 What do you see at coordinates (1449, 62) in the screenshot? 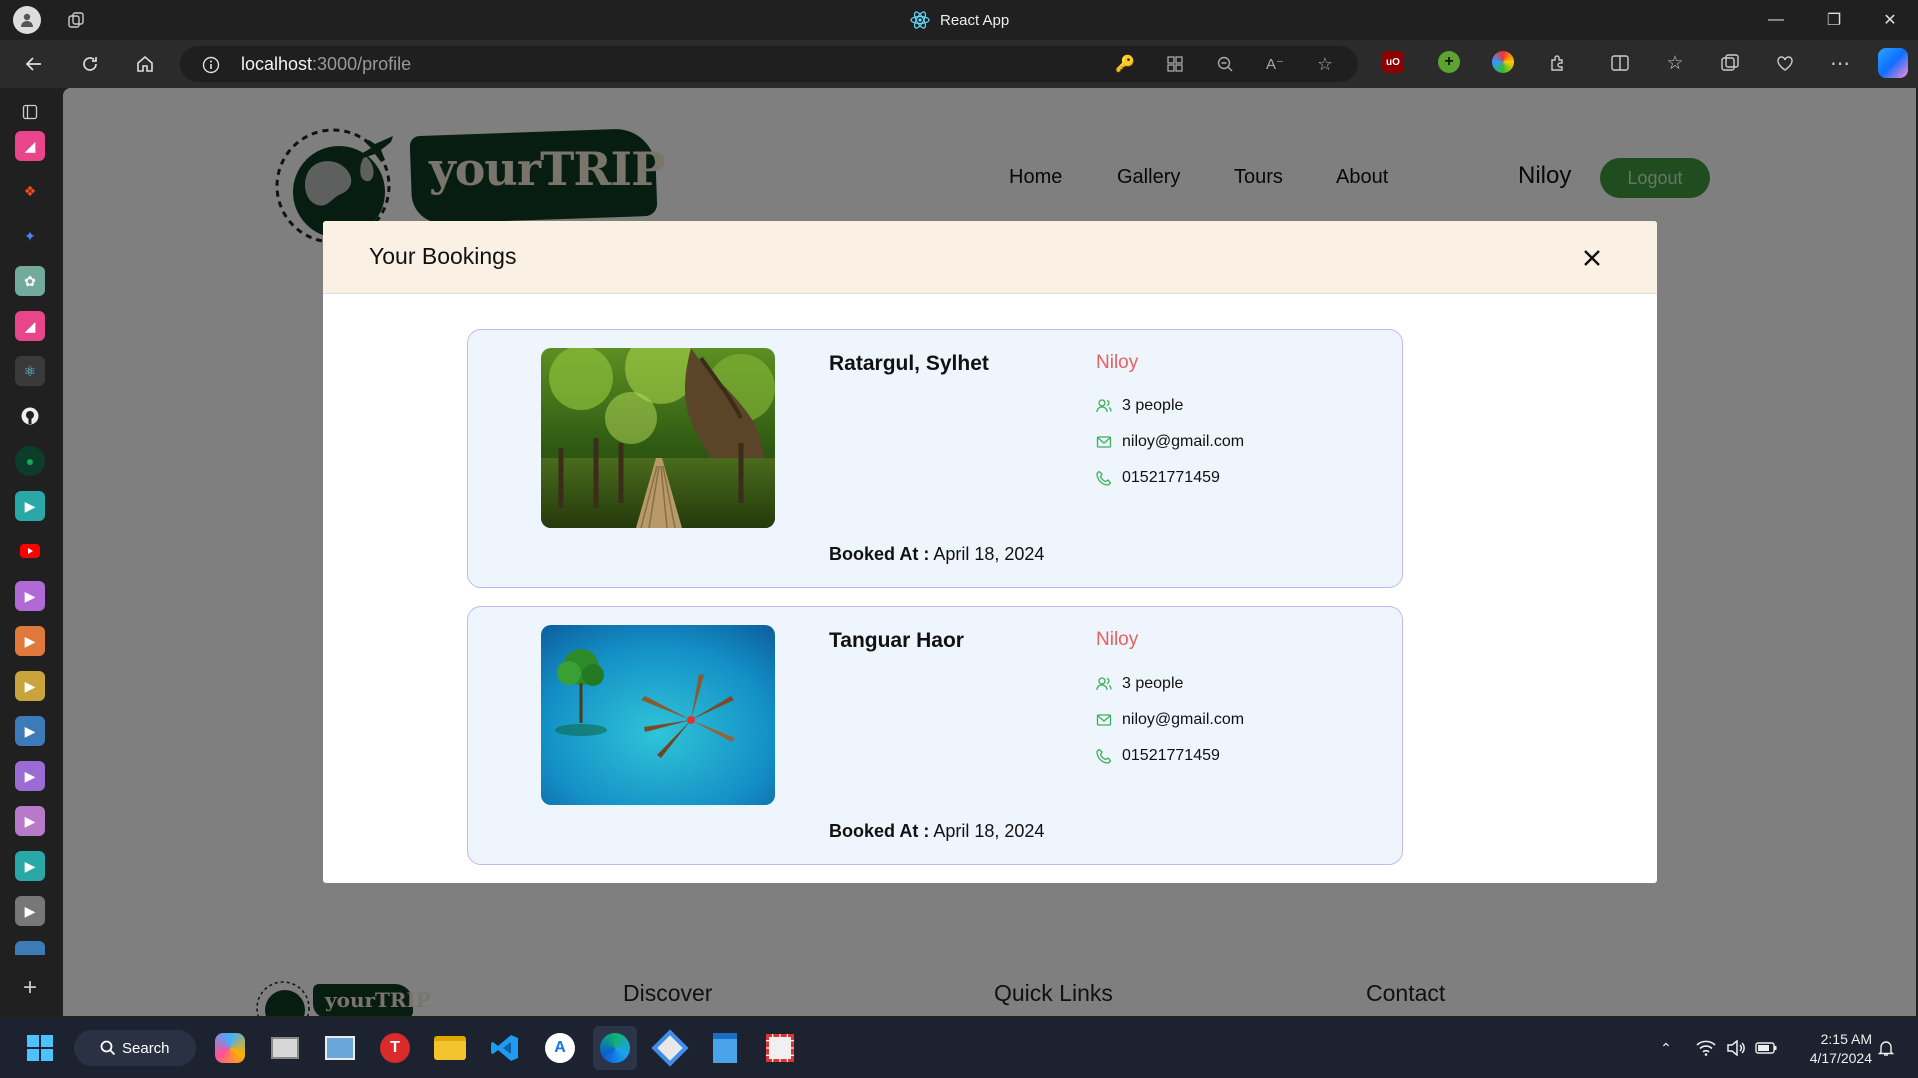
I see `extension-plus-icon: +` at bounding box center [1449, 62].